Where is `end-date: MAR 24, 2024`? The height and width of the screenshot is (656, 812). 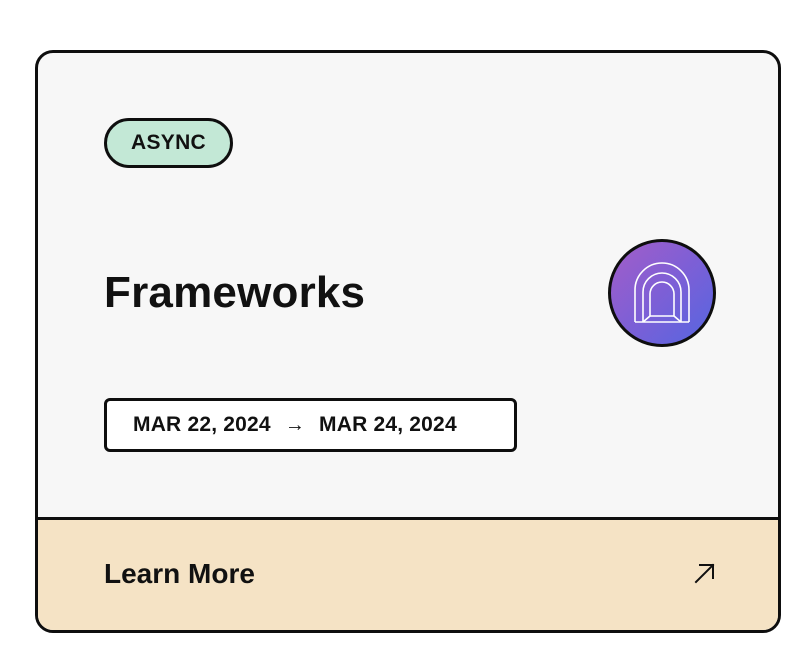
end-date: MAR 24, 2024 is located at coordinates (388, 424).